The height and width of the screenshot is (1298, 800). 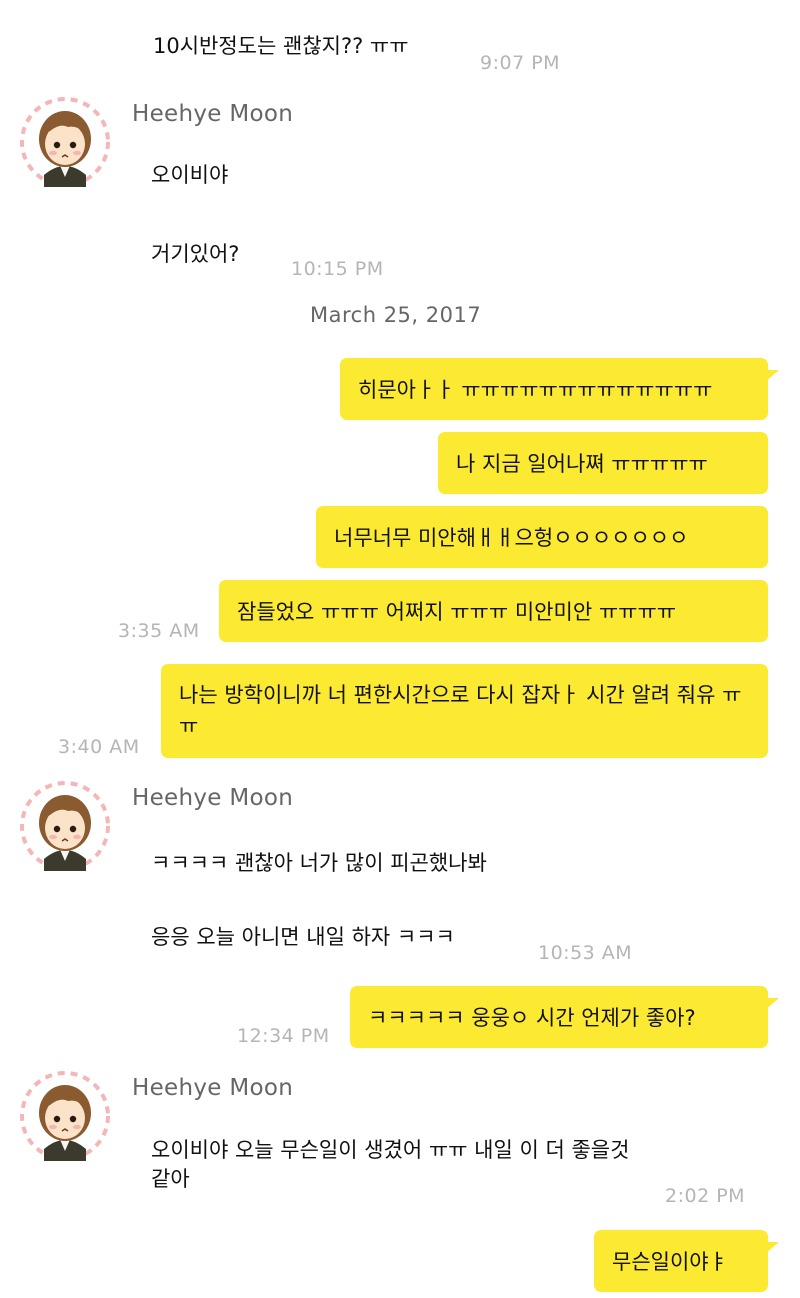 What do you see at coordinates (195, 254) in the screenshot?
I see `message-text: 거기있어?` at bounding box center [195, 254].